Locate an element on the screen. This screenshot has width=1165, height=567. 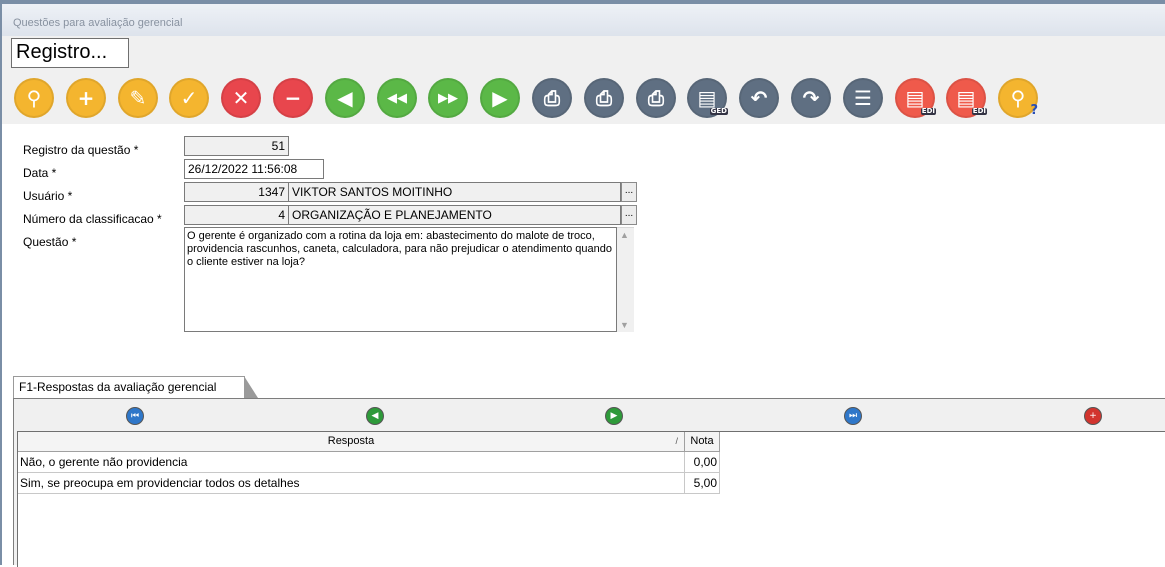
print-icon: ⎙ is located at coordinates (604, 98).